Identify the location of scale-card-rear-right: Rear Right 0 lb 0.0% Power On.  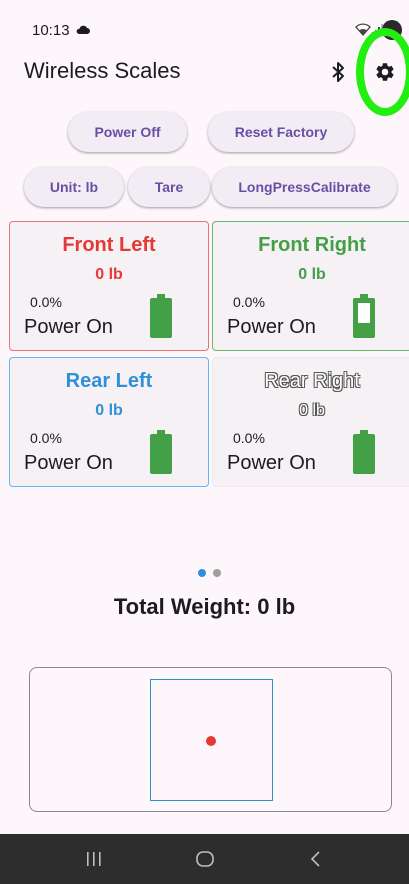
(310, 422).